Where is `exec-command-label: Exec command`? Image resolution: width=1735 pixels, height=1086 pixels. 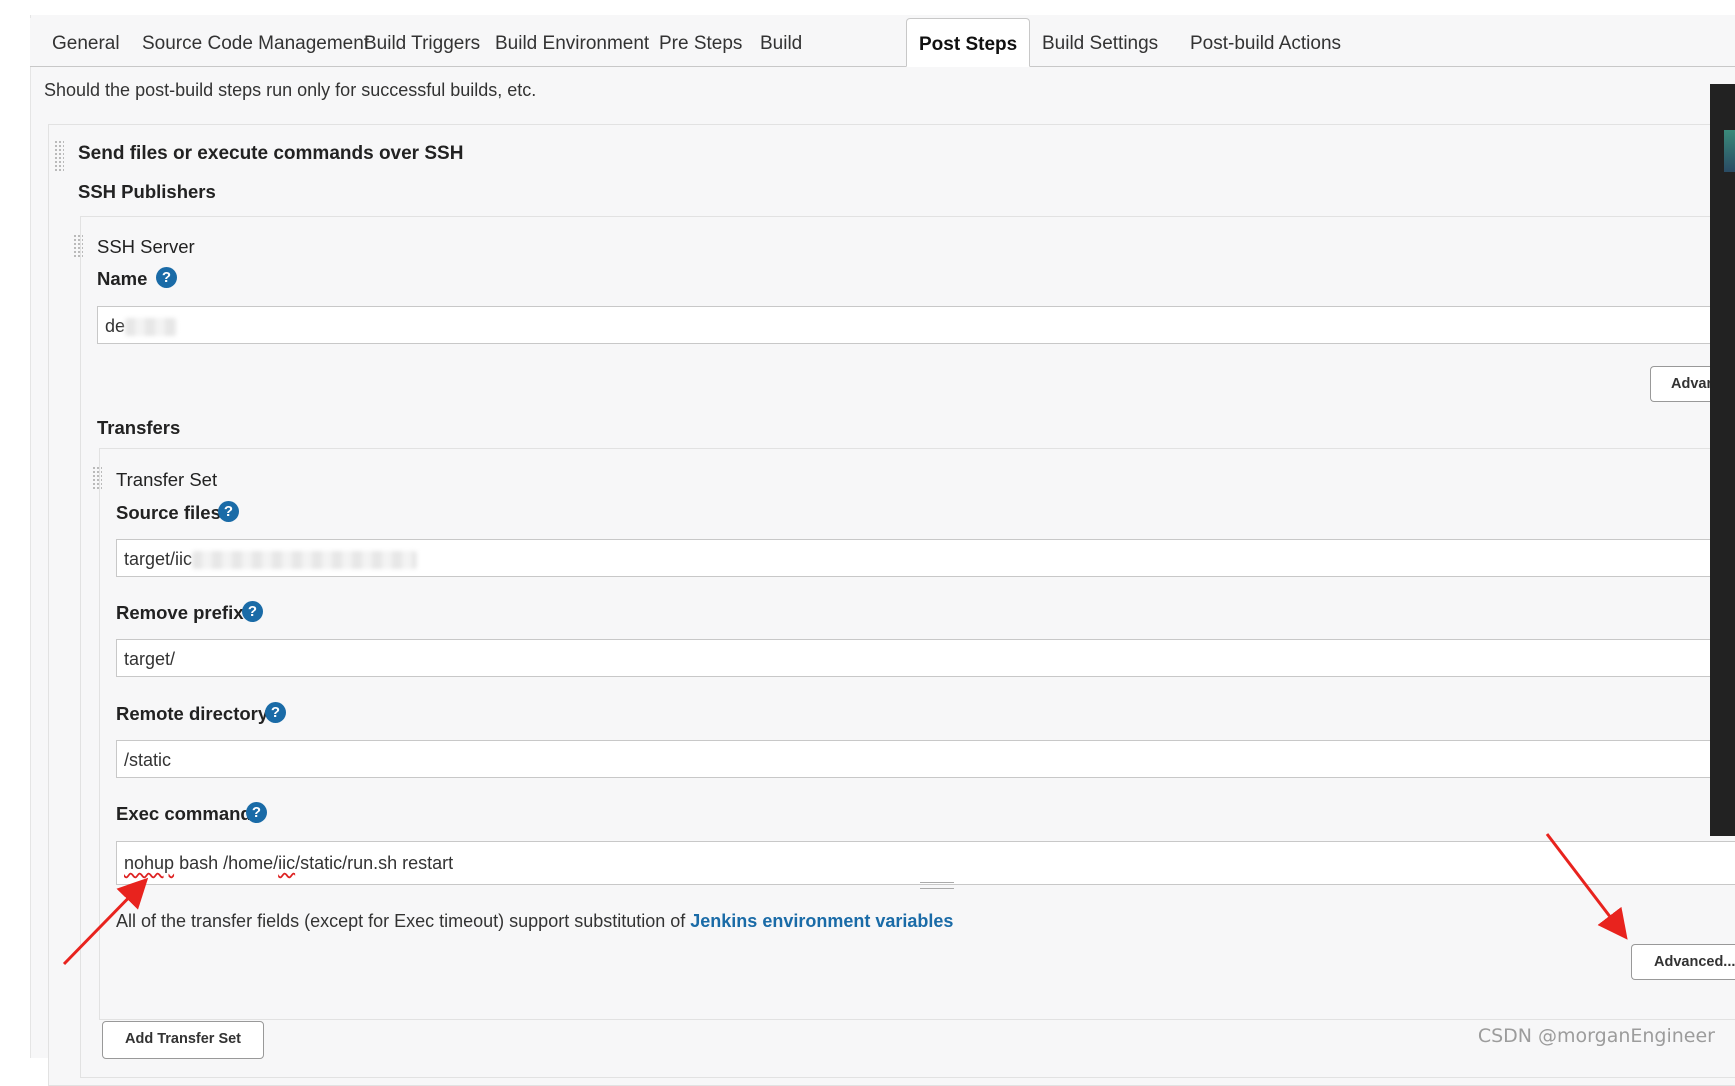
exec-command-label: Exec command is located at coordinates (184, 813).